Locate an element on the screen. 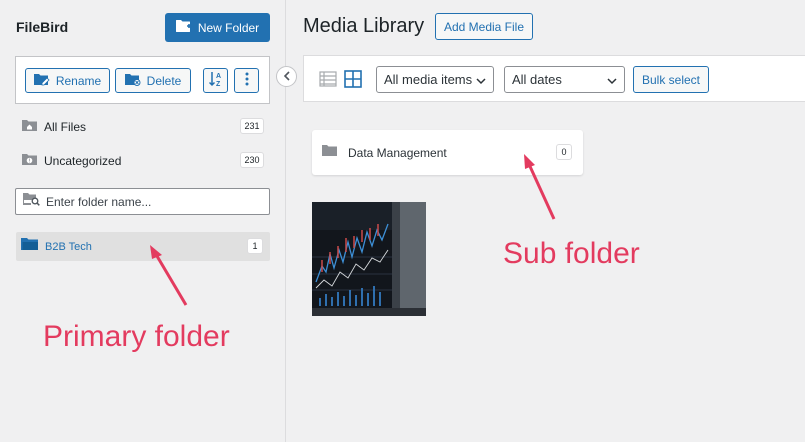 The height and width of the screenshot is (442, 805). all-files-item: All Files 231 is located at coordinates (143, 127).